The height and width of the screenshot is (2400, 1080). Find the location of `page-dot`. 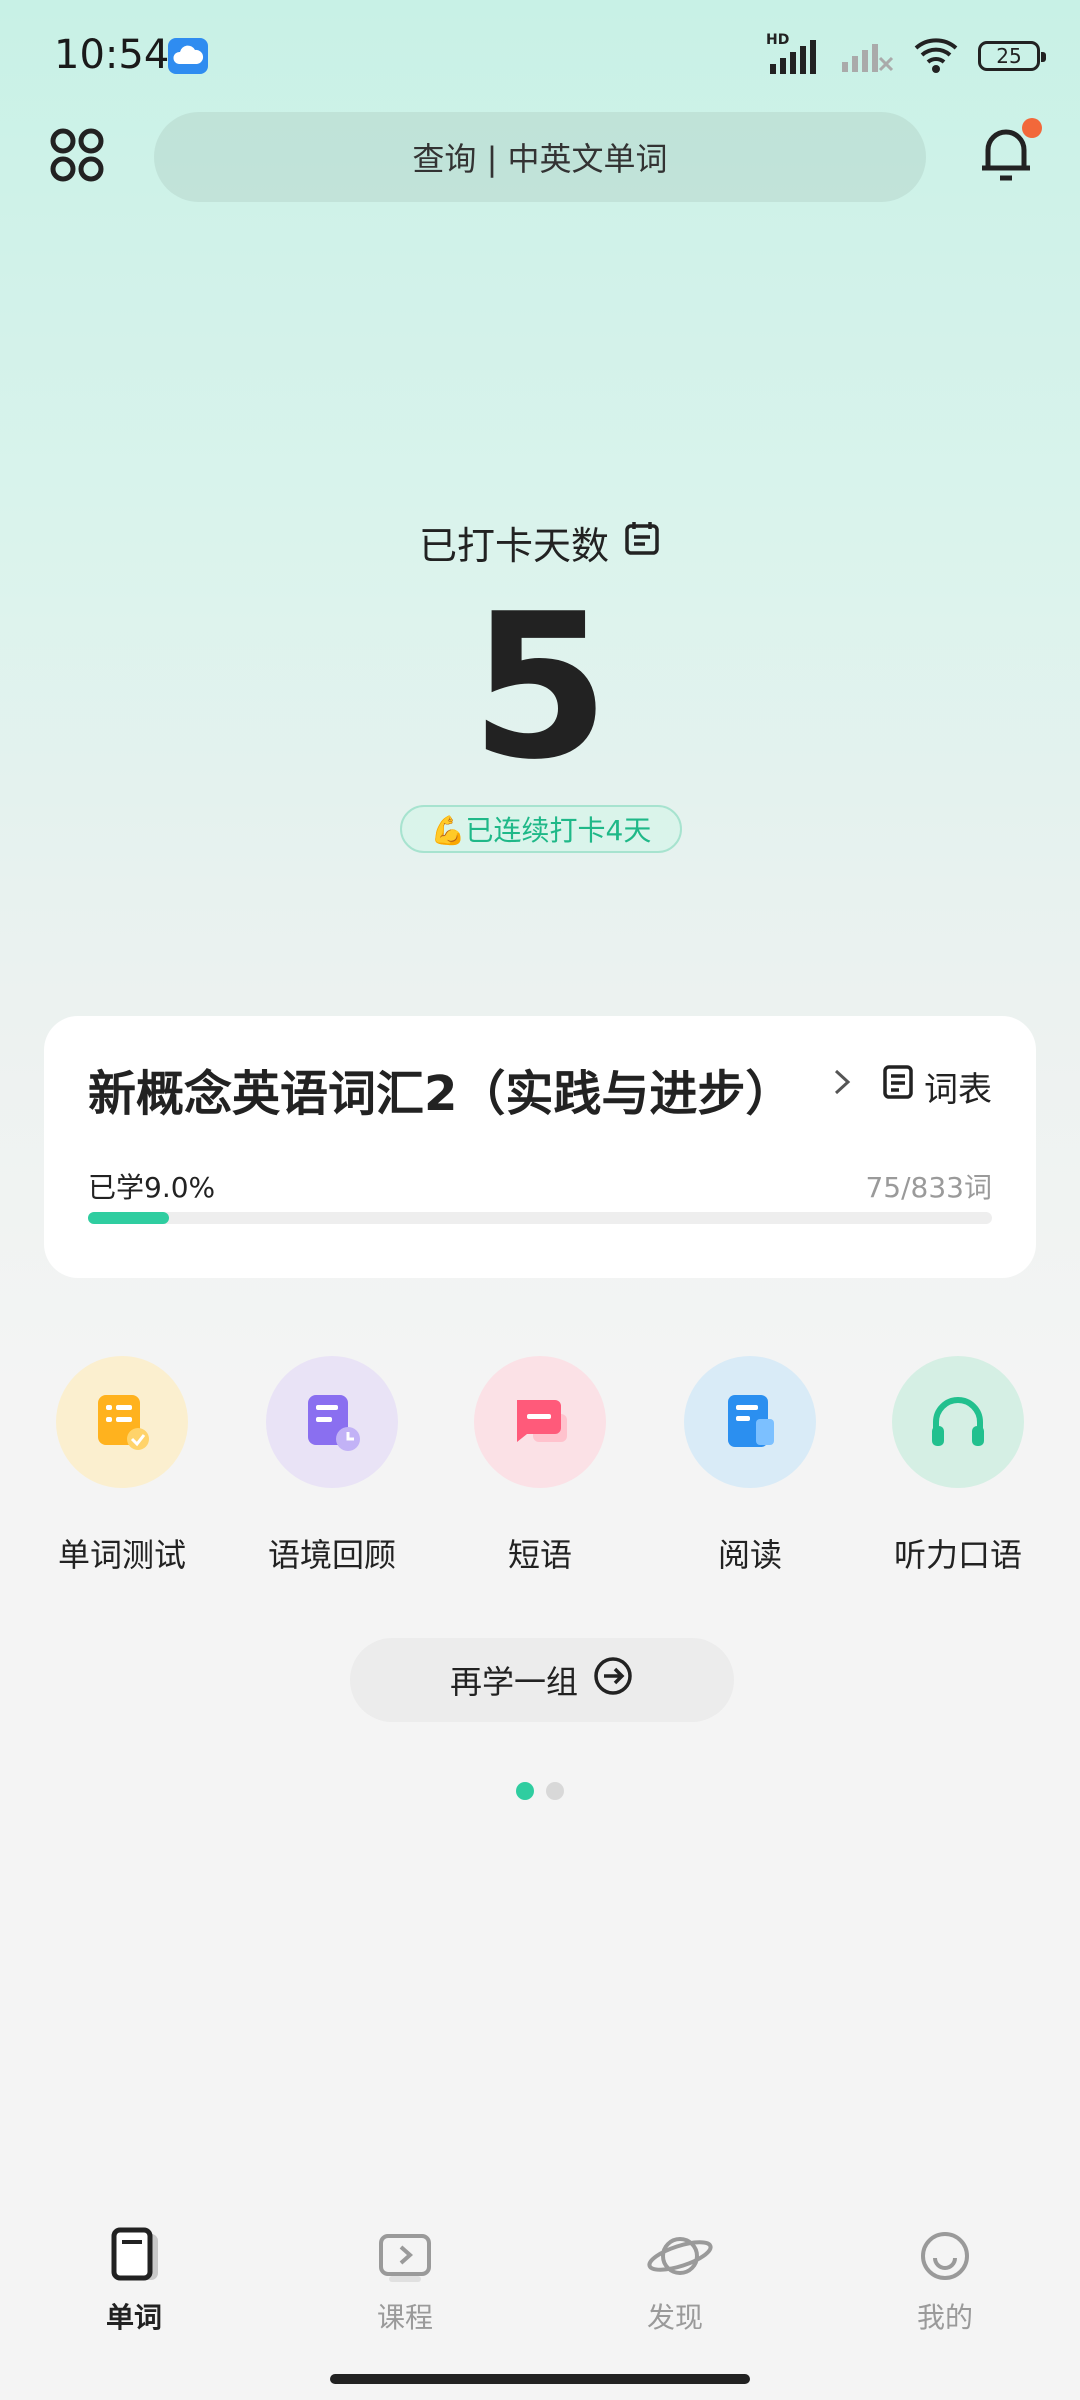

page-dot is located at coordinates (555, 1791).